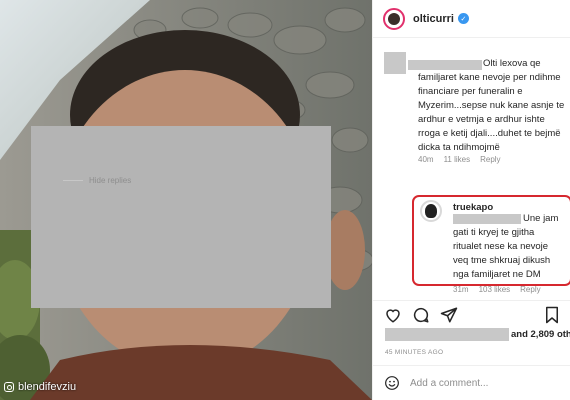  I want to click on add-comment-bar, so click(471, 382).